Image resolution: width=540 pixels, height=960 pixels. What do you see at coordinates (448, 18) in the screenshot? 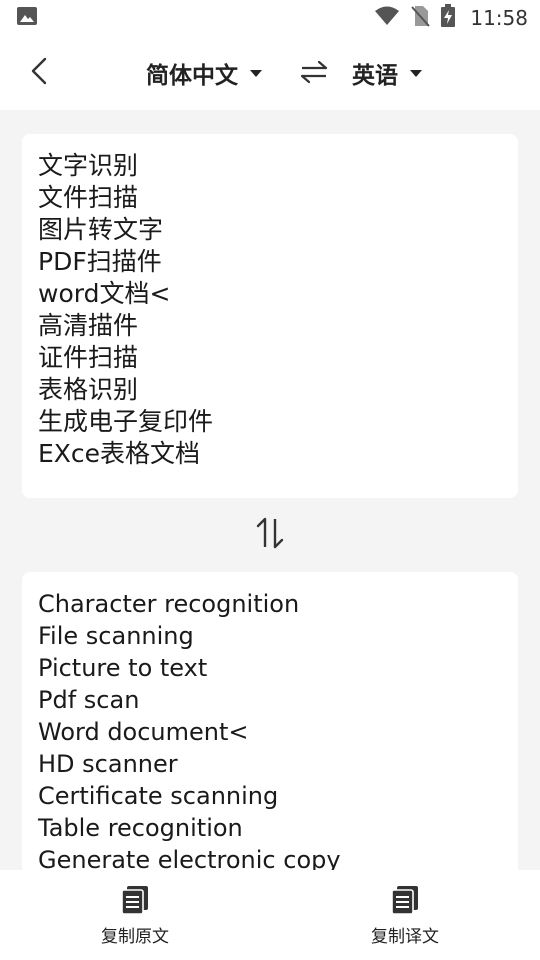
I see `battery-charging-icon` at bounding box center [448, 18].